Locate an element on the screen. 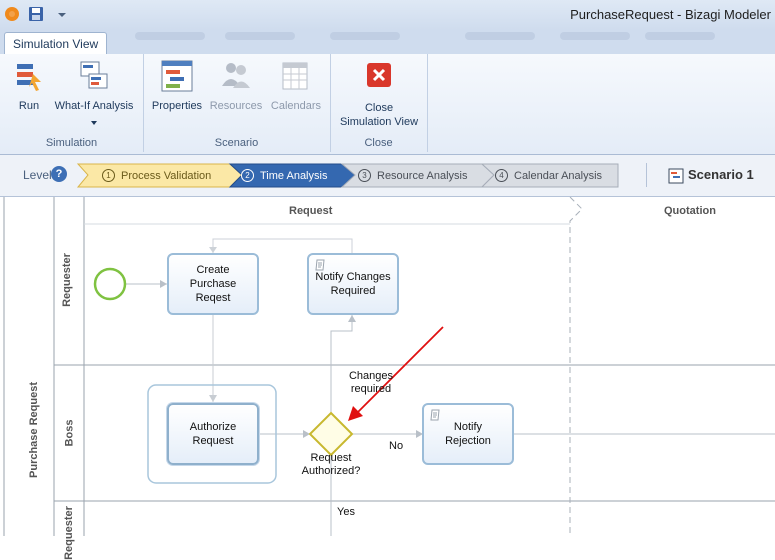  resources-button: Resources is located at coordinates (236, 85).